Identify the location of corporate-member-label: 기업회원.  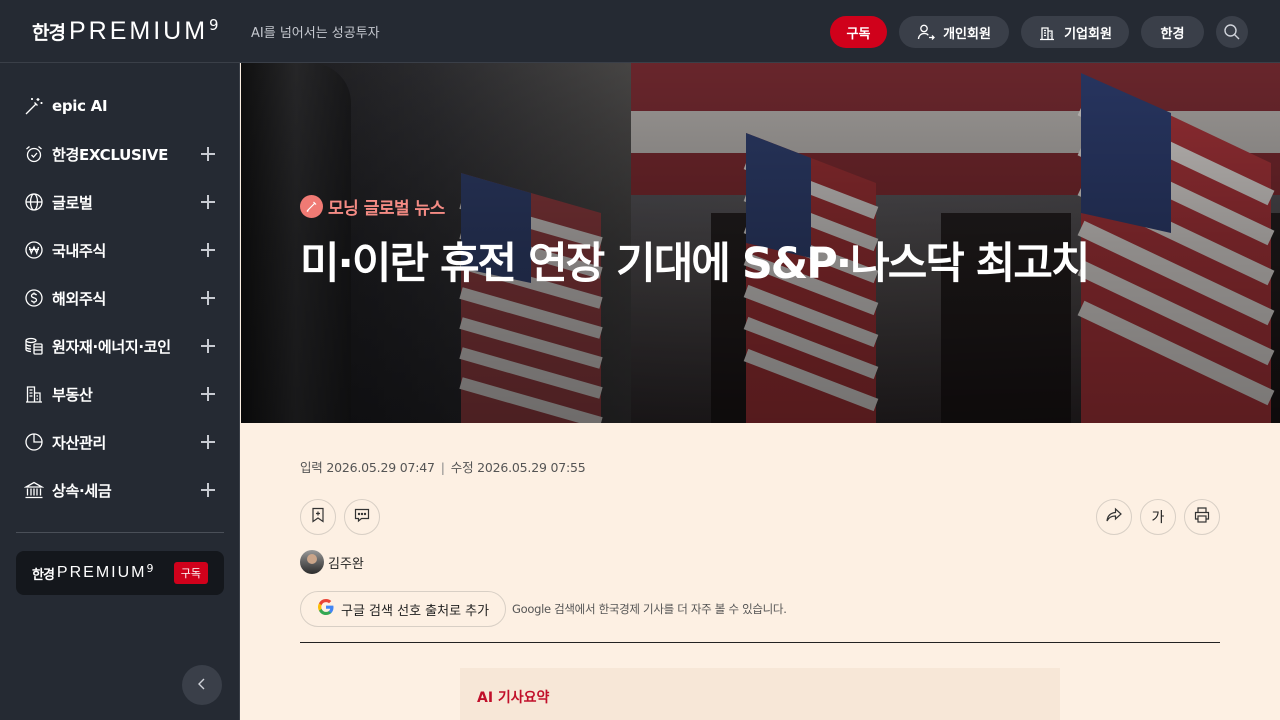
(1088, 34).